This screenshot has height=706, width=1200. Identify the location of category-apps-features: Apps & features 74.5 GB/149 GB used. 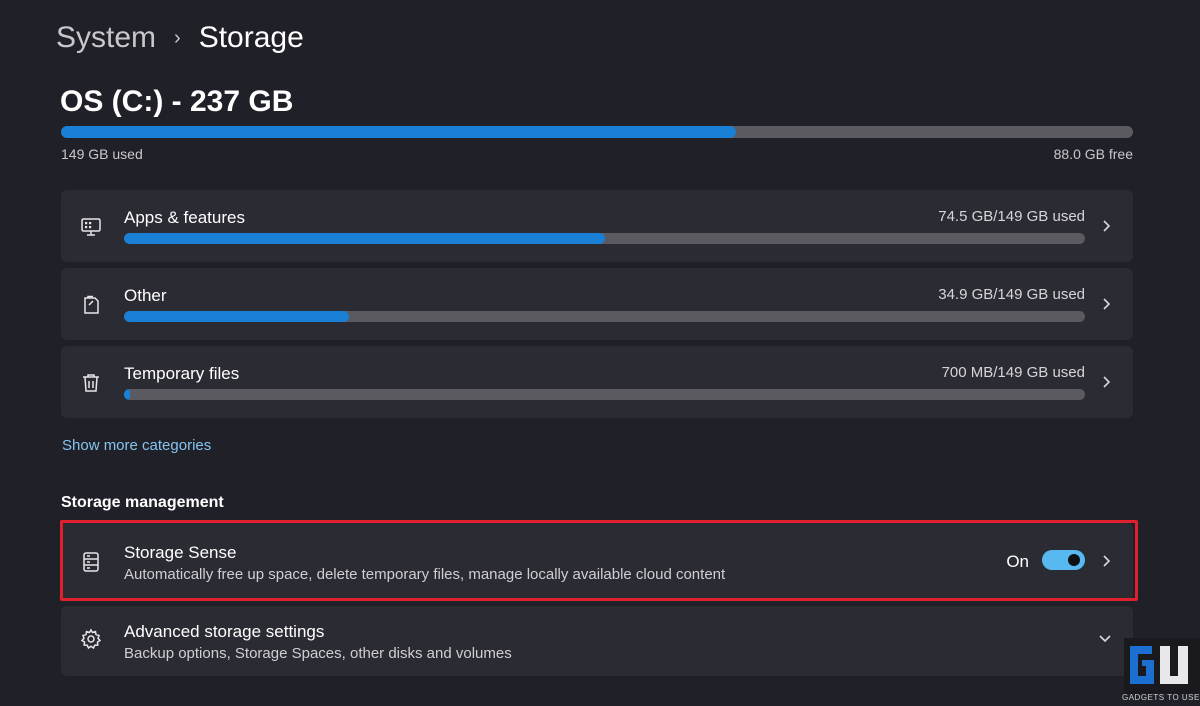
(597, 226).